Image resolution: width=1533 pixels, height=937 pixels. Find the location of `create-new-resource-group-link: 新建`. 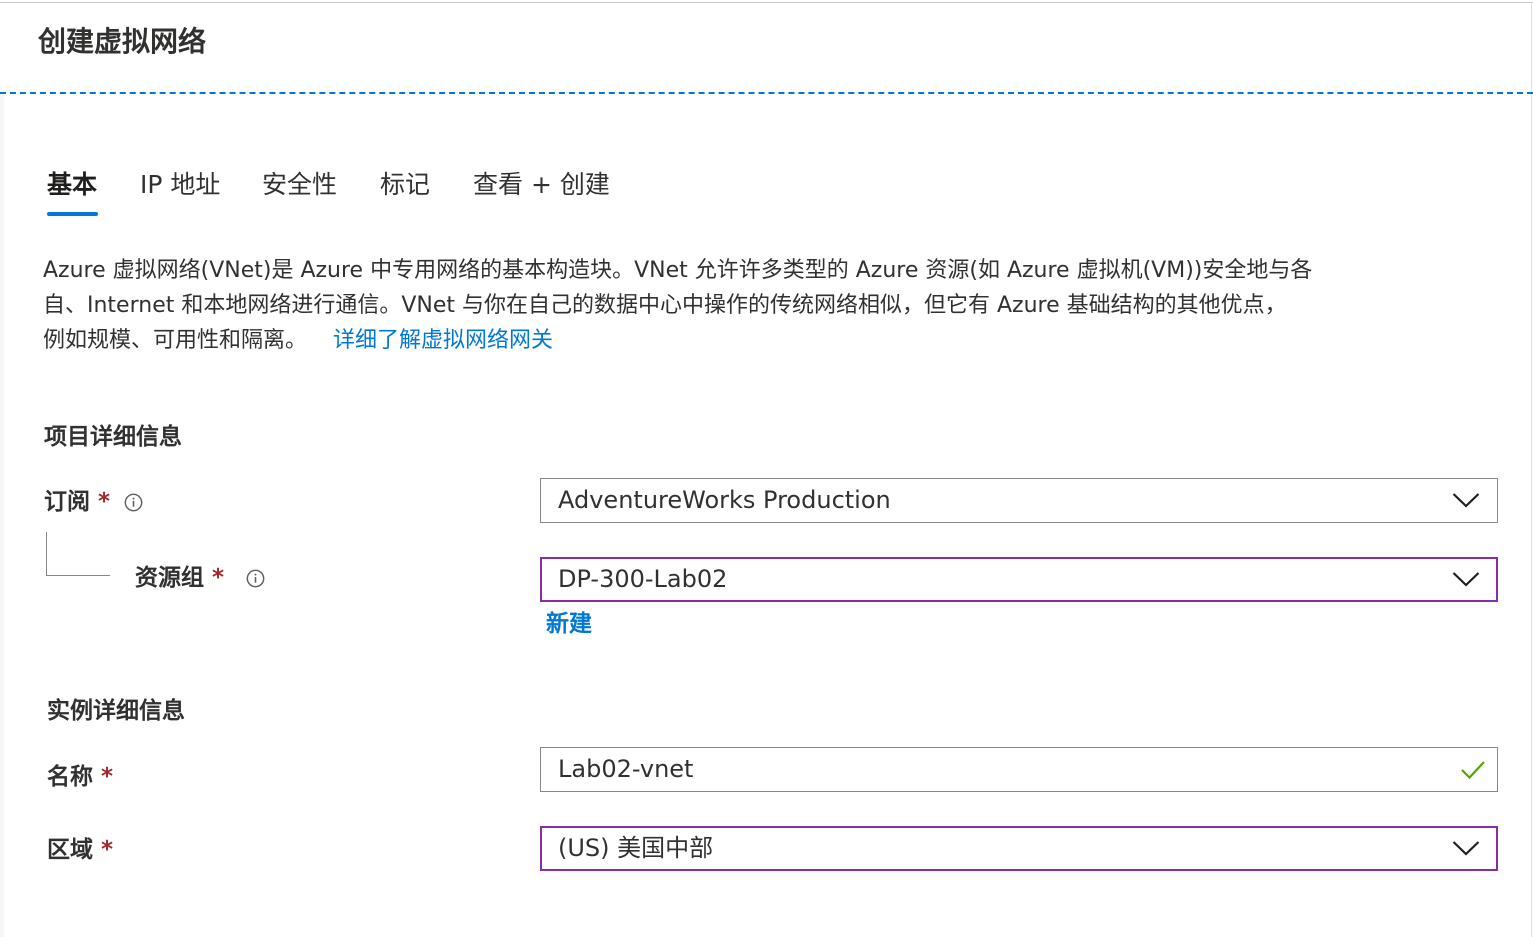

create-new-resource-group-link: 新建 is located at coordinates (569, 624).